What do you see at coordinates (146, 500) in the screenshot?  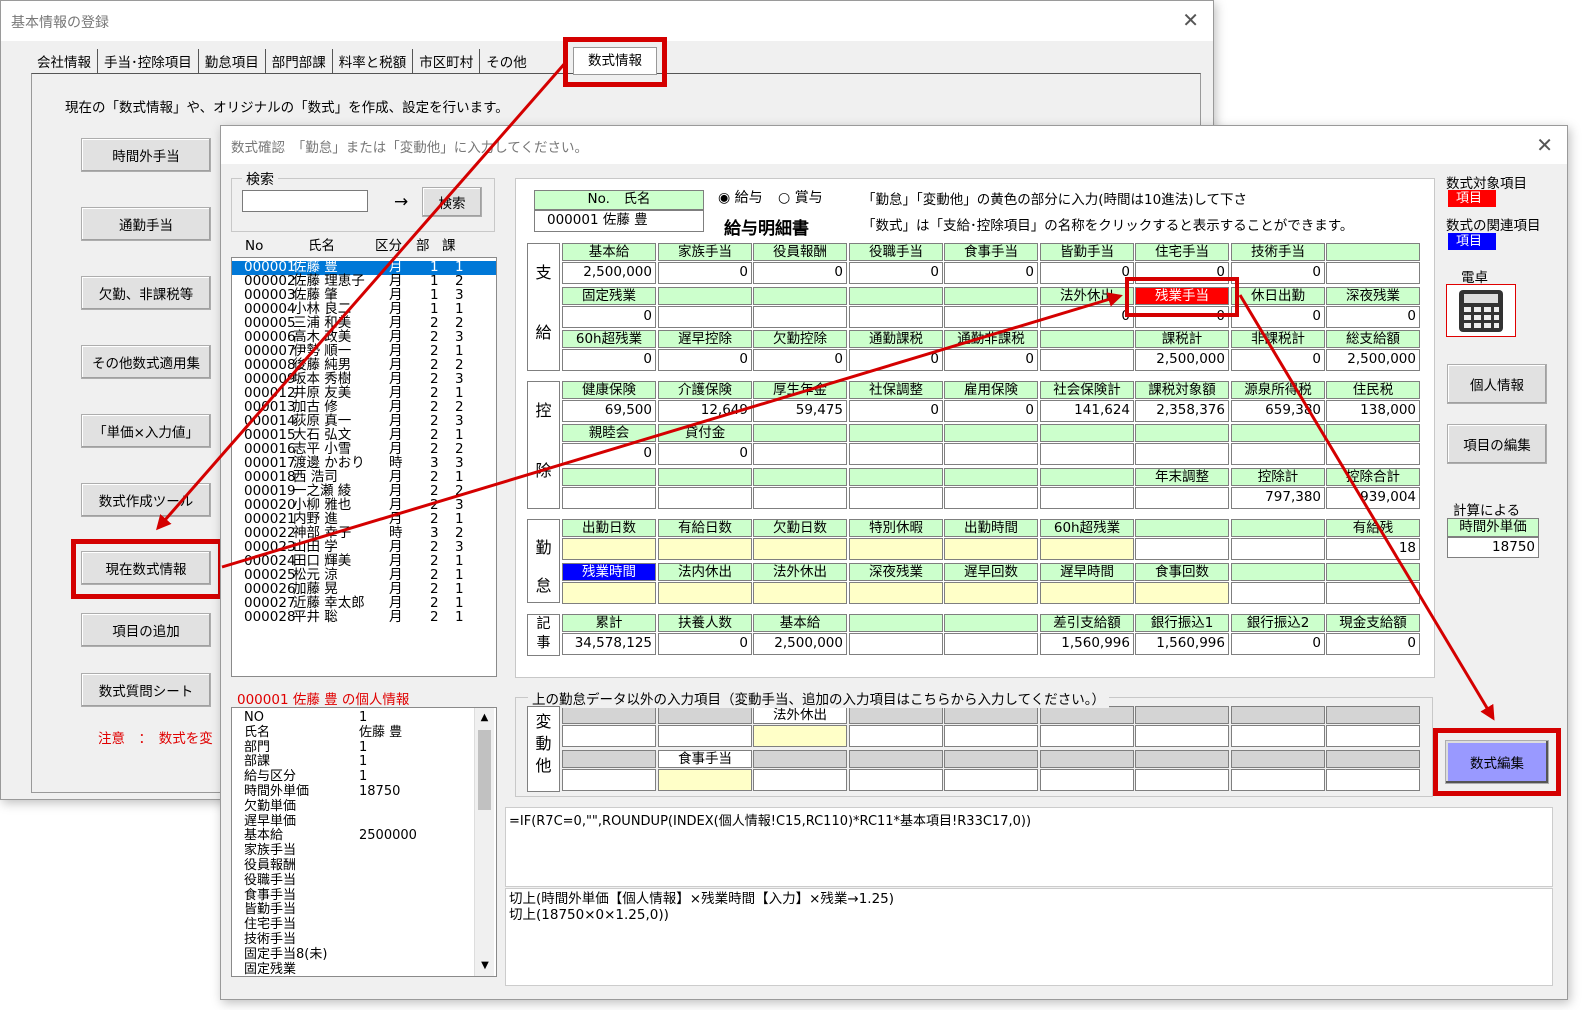 I see `formula-tool-button: 数式作成ツール` at bounding box center [146, 500].